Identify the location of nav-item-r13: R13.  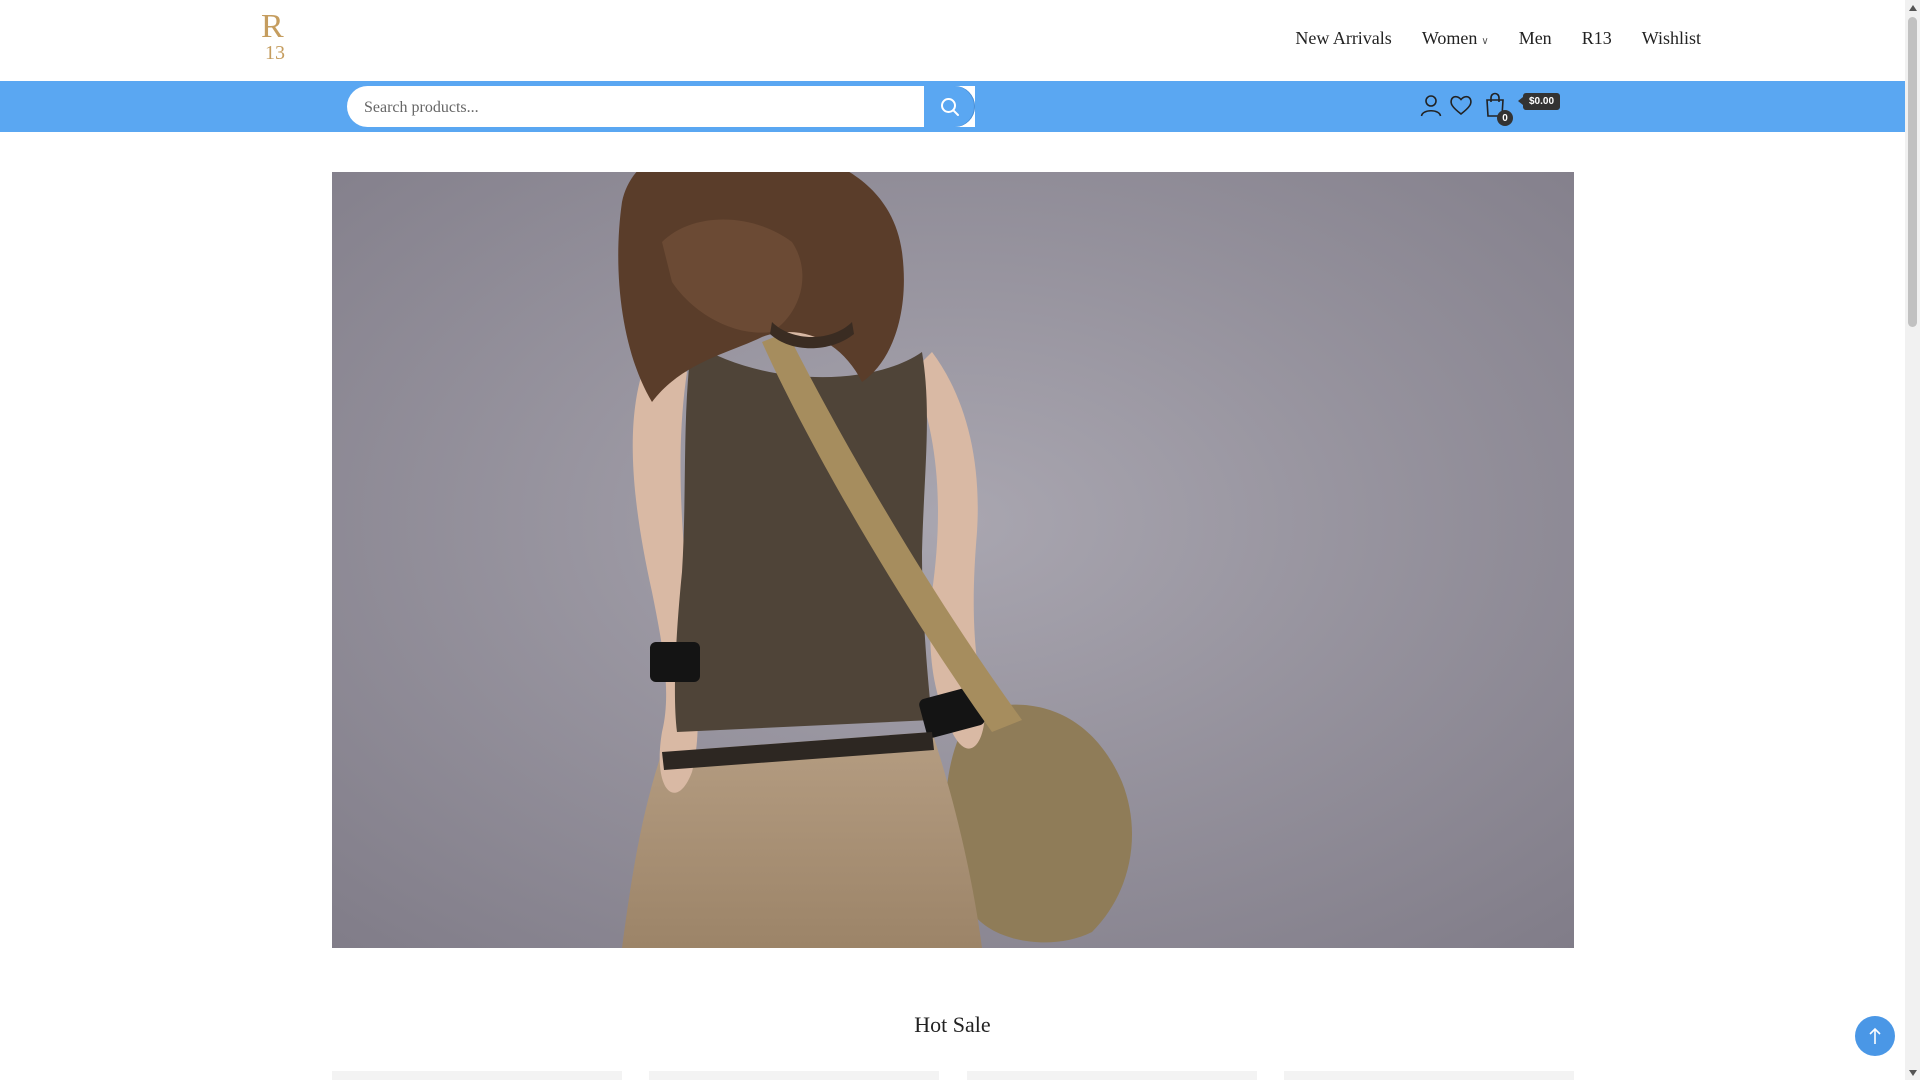
(1597, 38).